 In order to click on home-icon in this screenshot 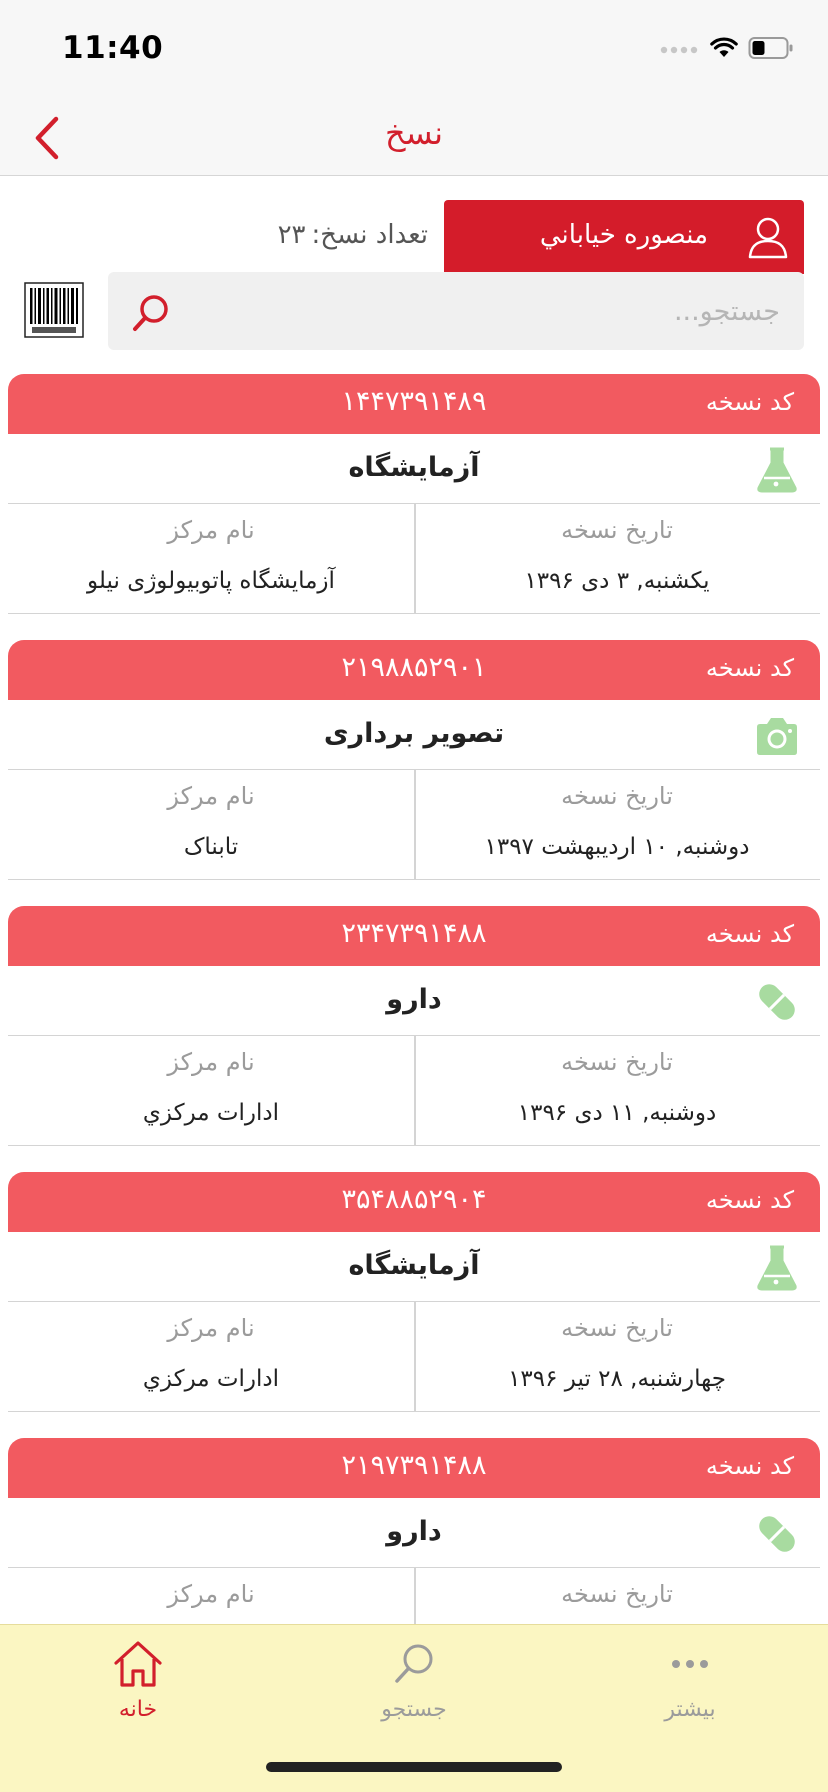, I will do `click(138, 1664)`.